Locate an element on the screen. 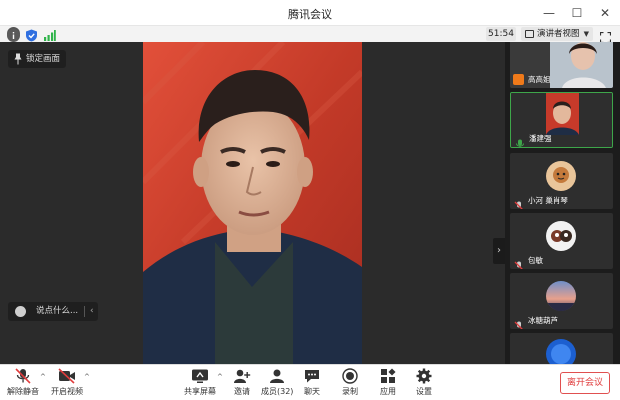  maximize-button: ☐ is located at coordinates (577, 13).